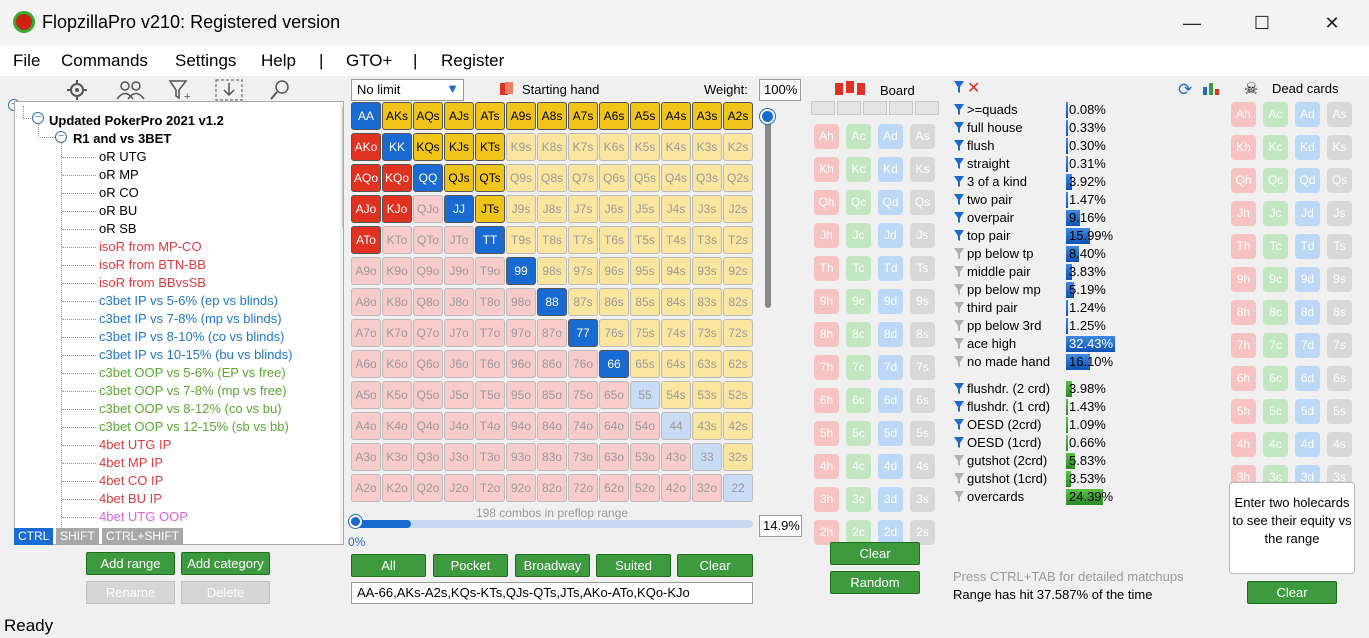  What do you see at coordinates (890, 301) in the screenshot?
I see `board-card-9d: 9d` at bounding box center [890, 301].